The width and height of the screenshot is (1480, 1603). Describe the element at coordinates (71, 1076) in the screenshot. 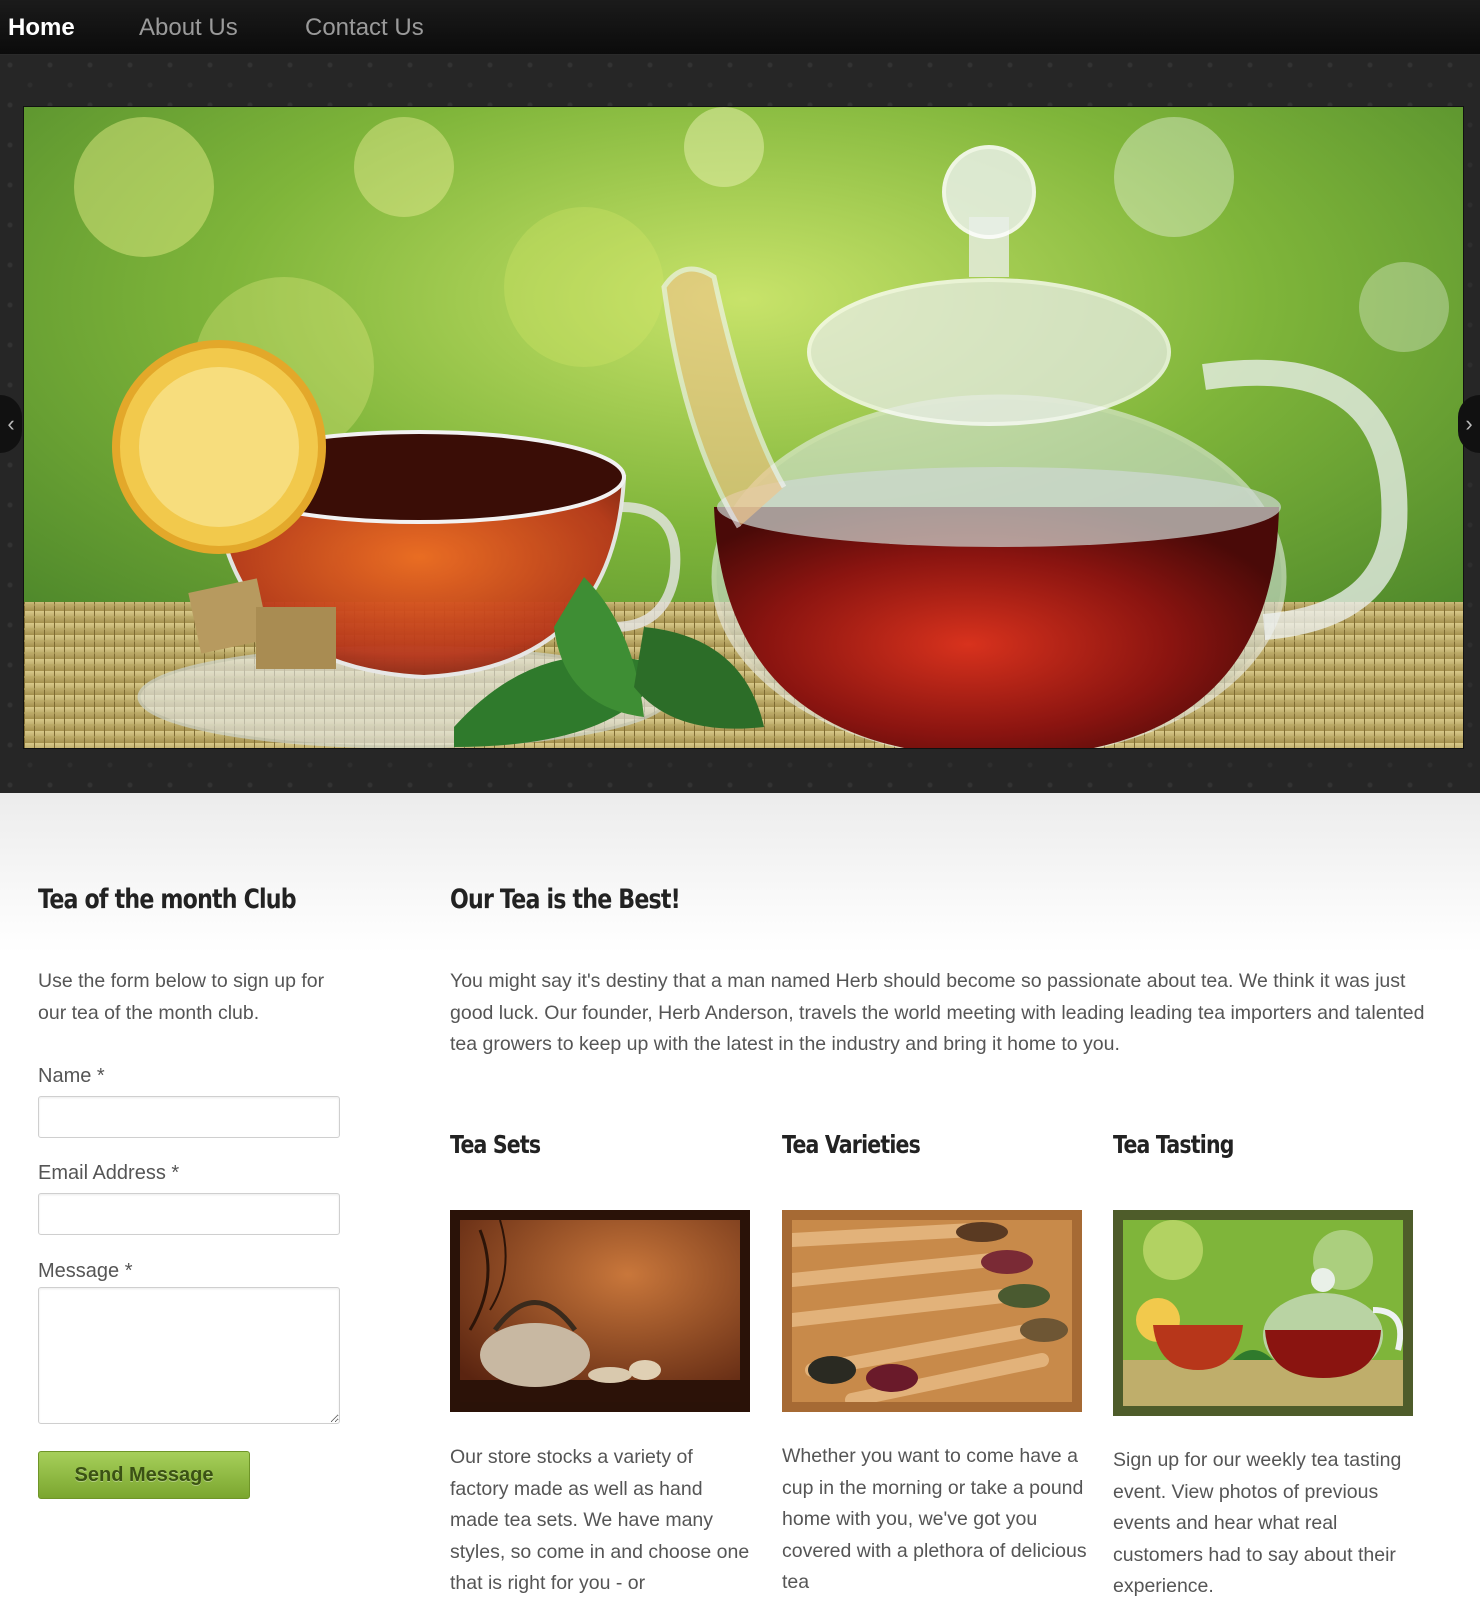

I see `name-label: Name *` at that location.